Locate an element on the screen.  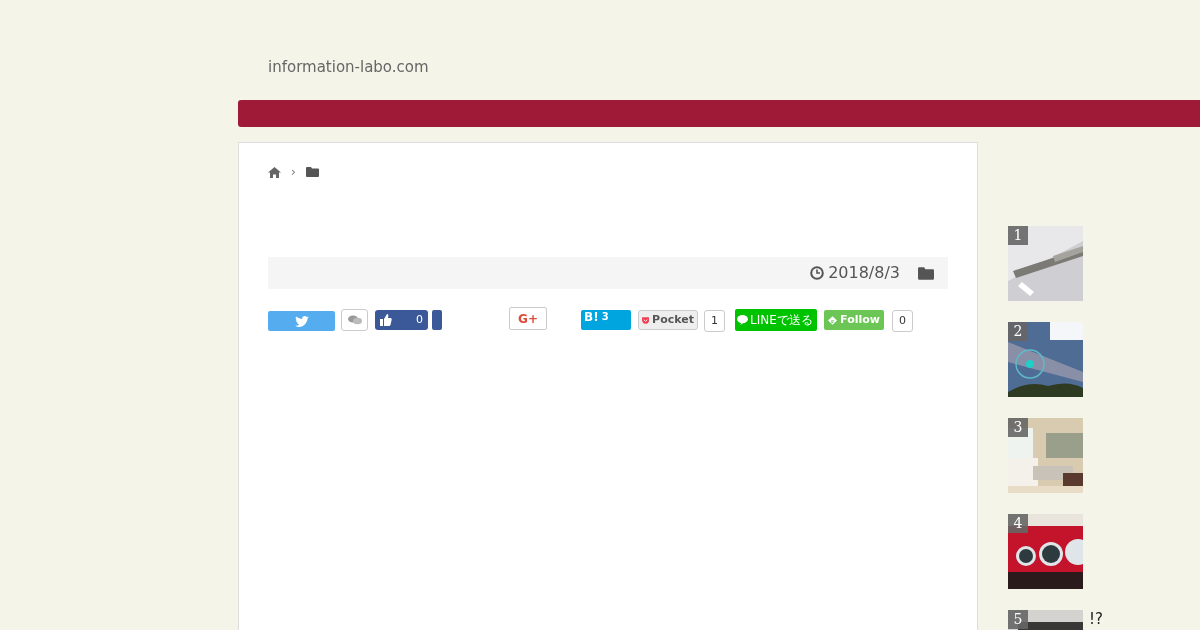
article-thumbnail: 2 is located at coordinates (1045, 359).